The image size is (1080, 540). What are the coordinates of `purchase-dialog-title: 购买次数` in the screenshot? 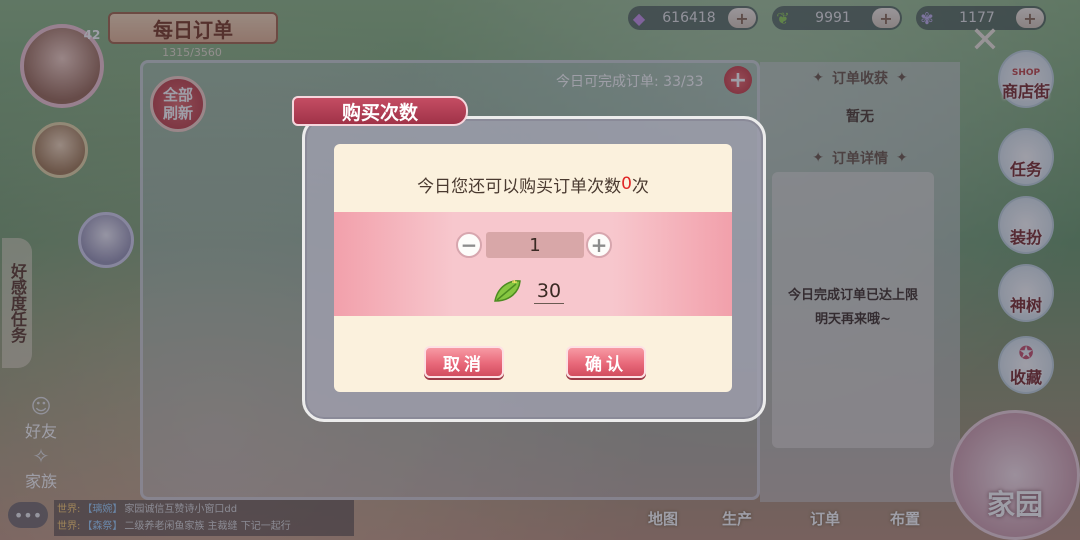 It's located at (380, 111).